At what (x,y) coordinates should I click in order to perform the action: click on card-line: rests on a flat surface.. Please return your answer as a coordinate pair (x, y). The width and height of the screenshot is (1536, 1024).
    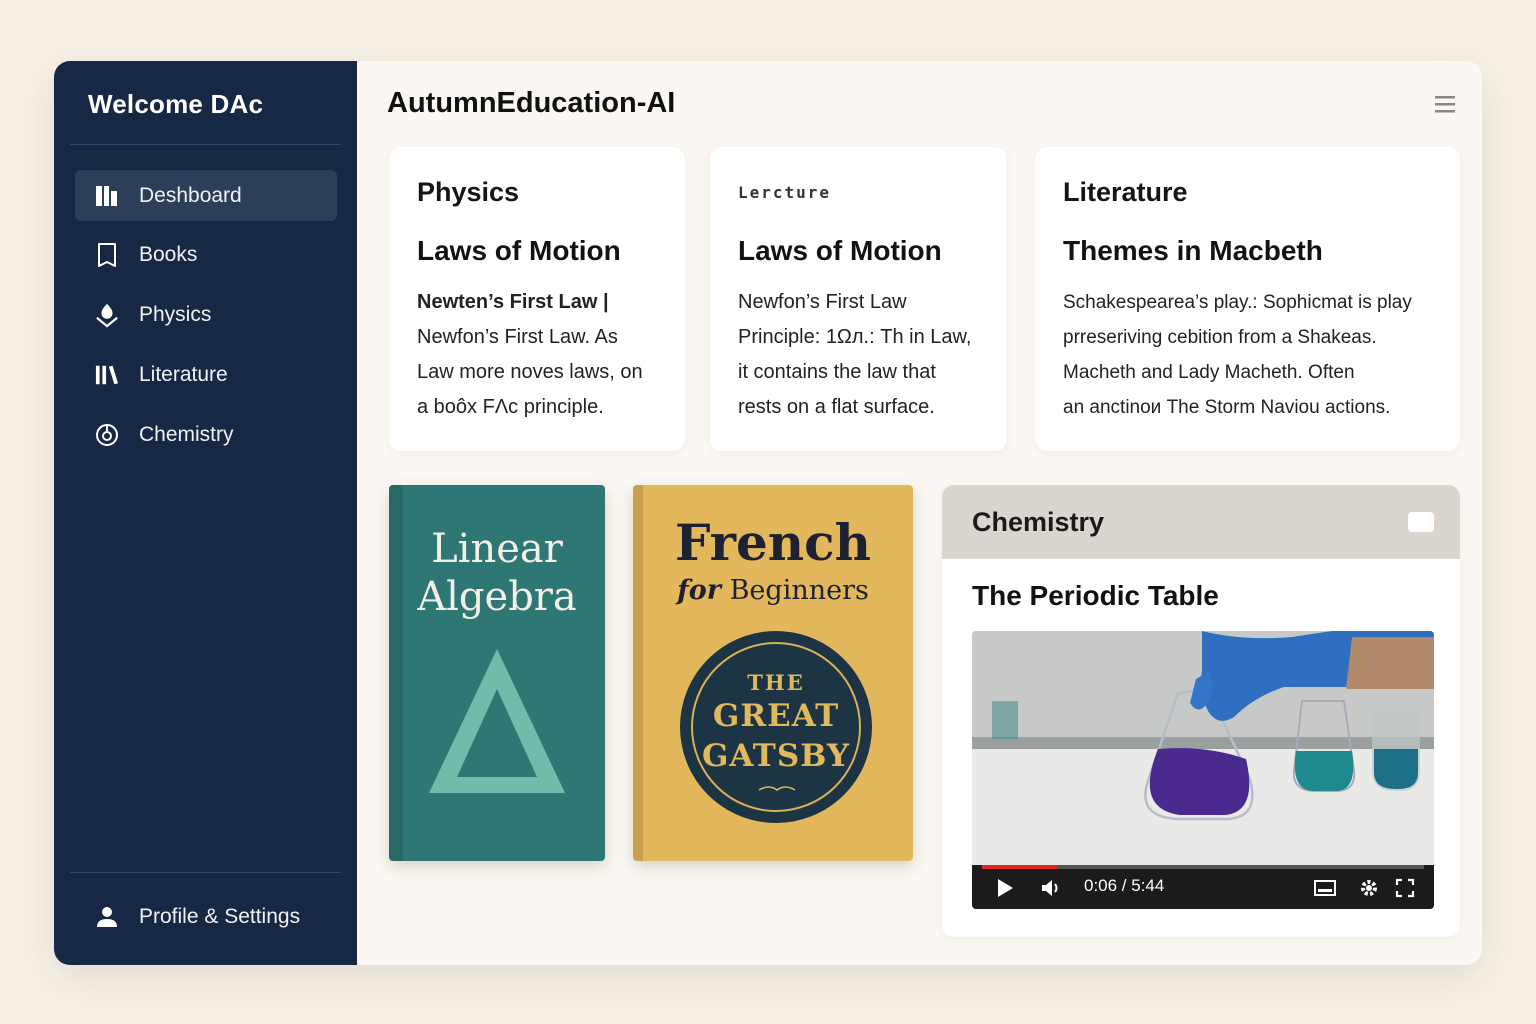
    Looking at the image, I should click on (836, 407).